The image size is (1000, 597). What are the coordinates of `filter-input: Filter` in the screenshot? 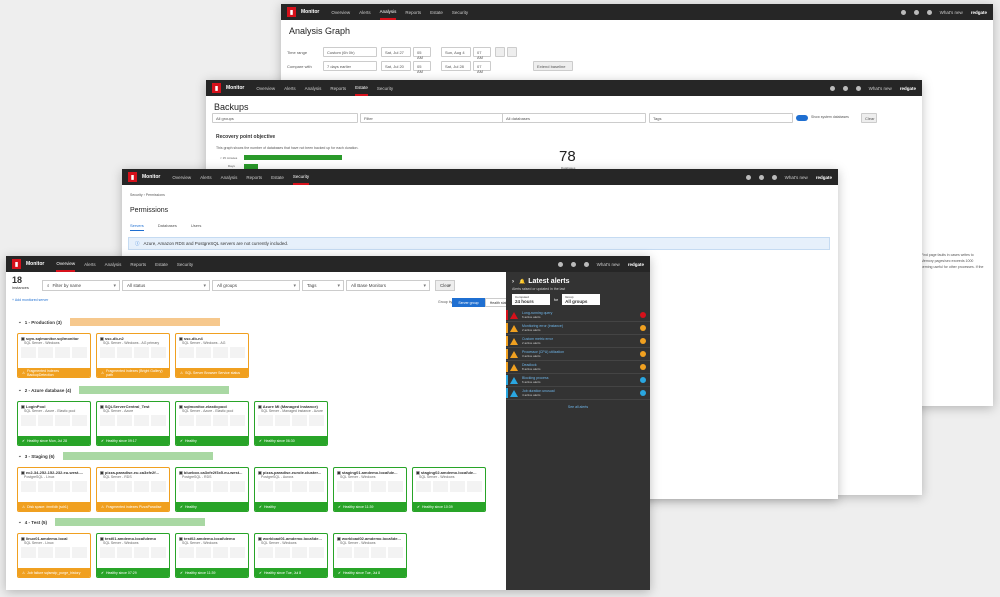 It's located at (433, 118).